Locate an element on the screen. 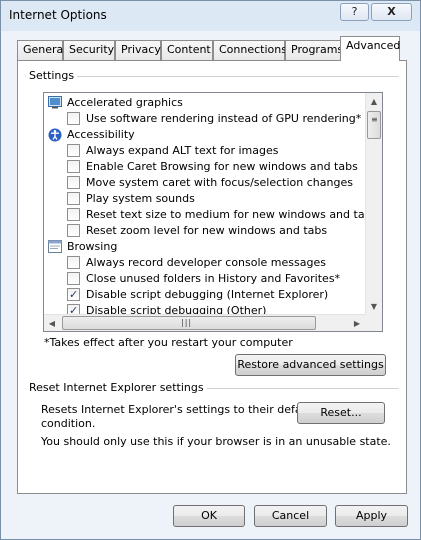 The width and height of the screenshot is (421, 540). reset-description-line-2: condition. is located at coordinates (68, 423).